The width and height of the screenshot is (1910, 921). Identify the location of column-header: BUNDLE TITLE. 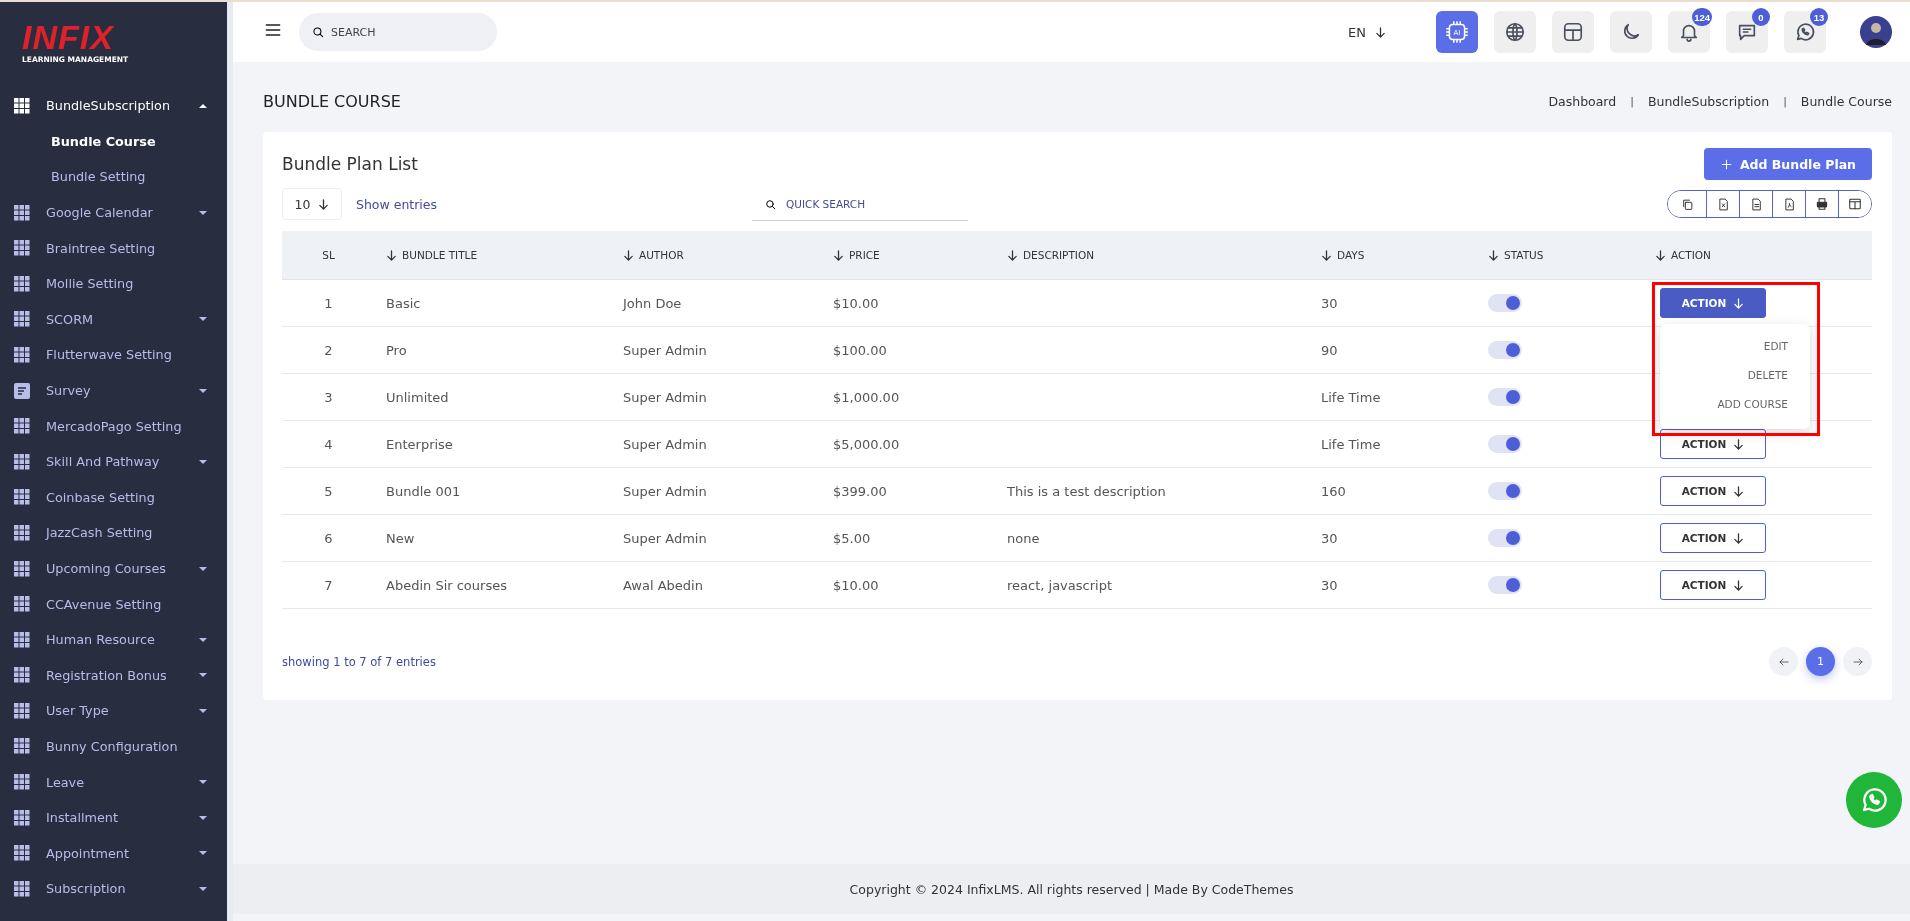
(493, 255).